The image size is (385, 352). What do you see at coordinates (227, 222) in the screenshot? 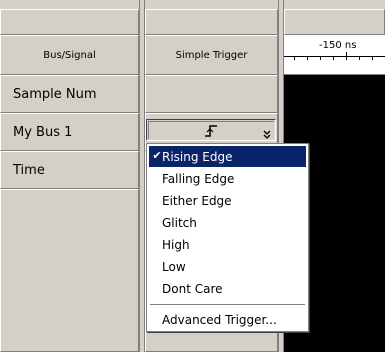
I see `menu-item-glitch: Glitch` at bounding box center [227, 222].